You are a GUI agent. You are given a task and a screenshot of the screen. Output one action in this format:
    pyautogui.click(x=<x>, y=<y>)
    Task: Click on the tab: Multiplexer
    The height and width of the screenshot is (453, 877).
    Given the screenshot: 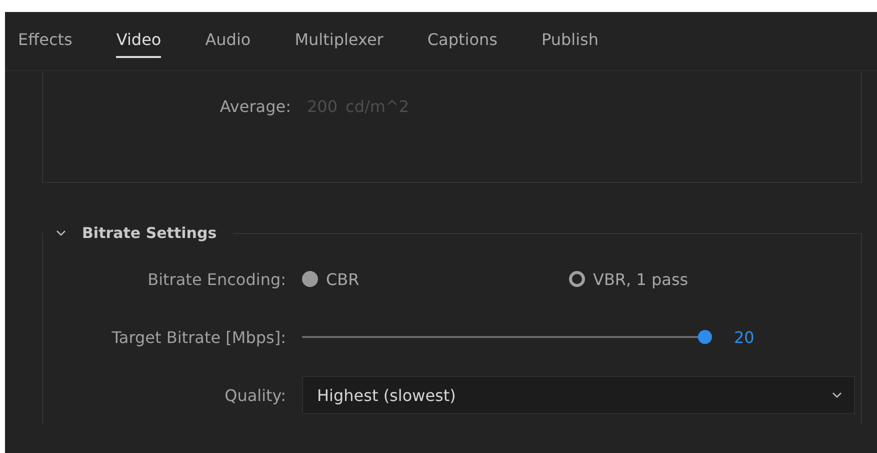 What is the action you would take?
    pyautogui.click(x=339, y=41)
    